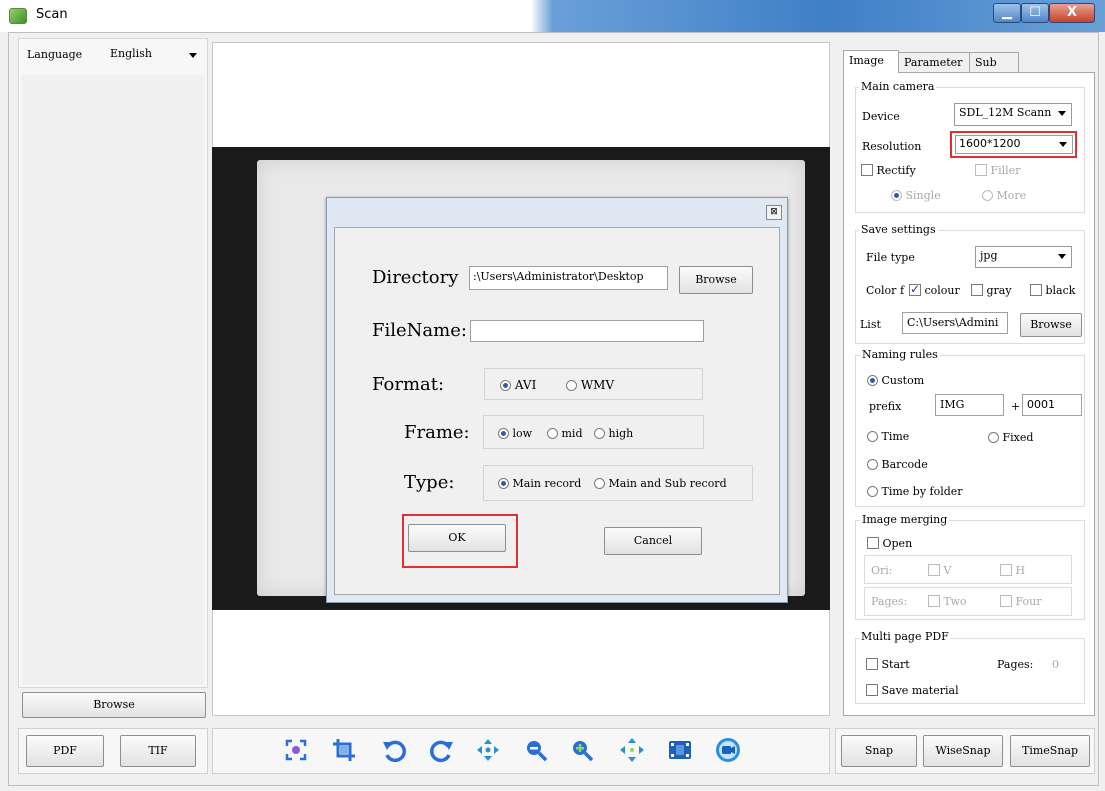 Image resolution: width=1105 pixels, height=791 pixels. Describe the element at coordinates (1007, 13) in the screenshot. I see `minimize-button: ▁` at that location.